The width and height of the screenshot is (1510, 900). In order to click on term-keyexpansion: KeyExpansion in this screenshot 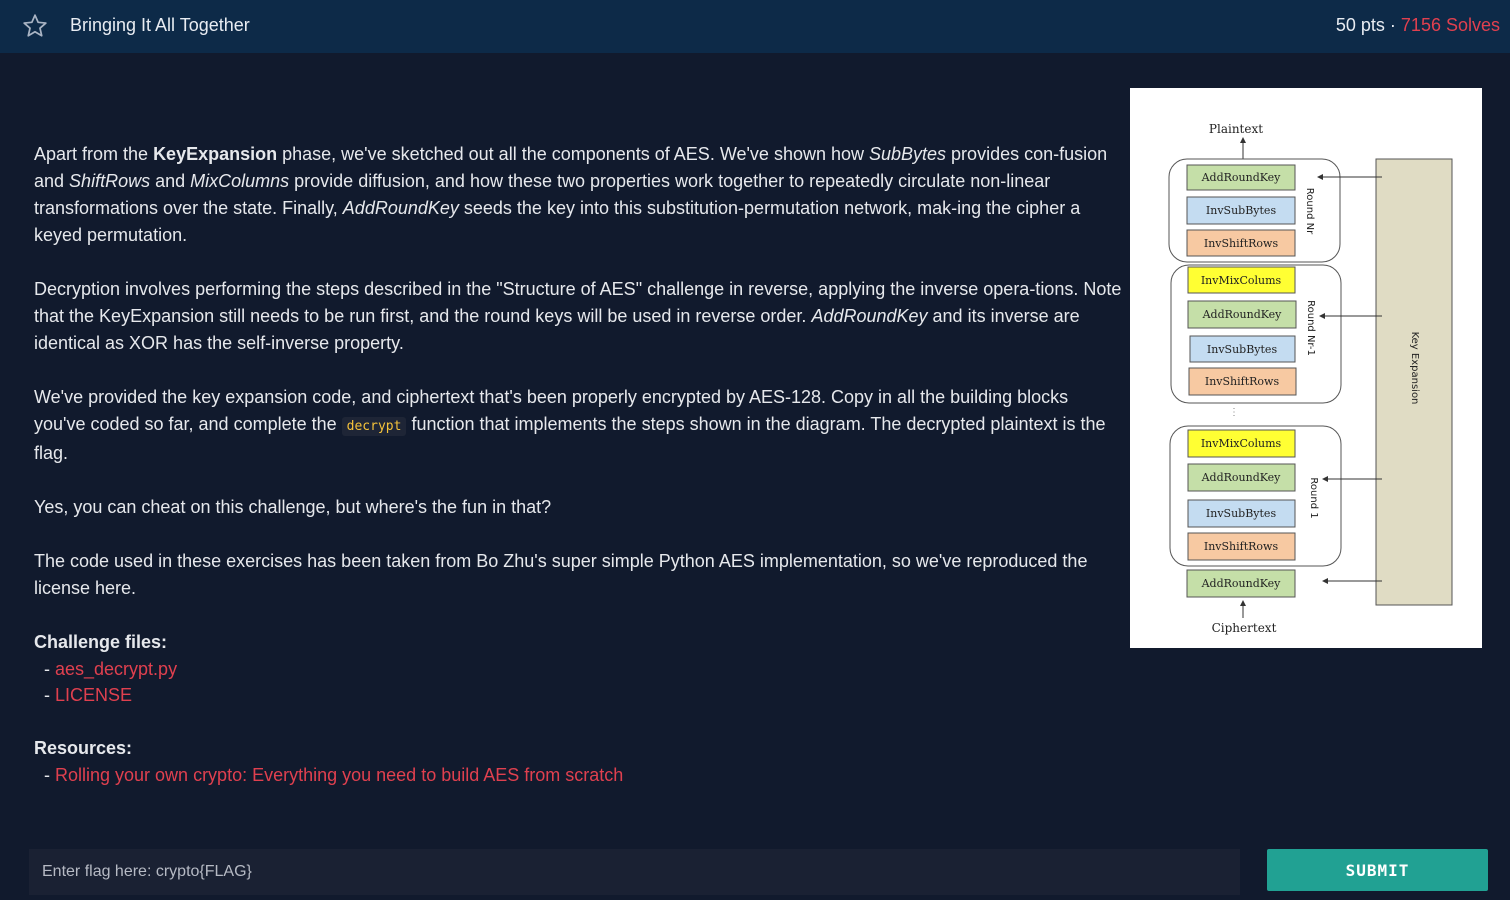, I will do `click(215, 154)`.